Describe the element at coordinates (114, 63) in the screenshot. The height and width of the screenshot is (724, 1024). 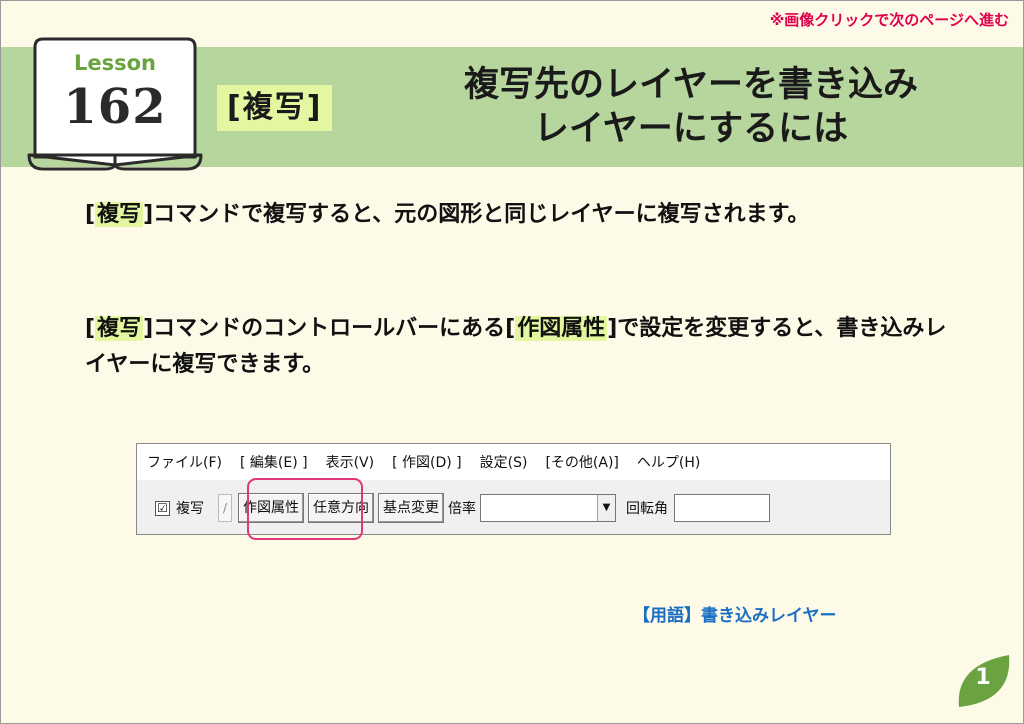
I see `lesson-label: Lesson` at that location.